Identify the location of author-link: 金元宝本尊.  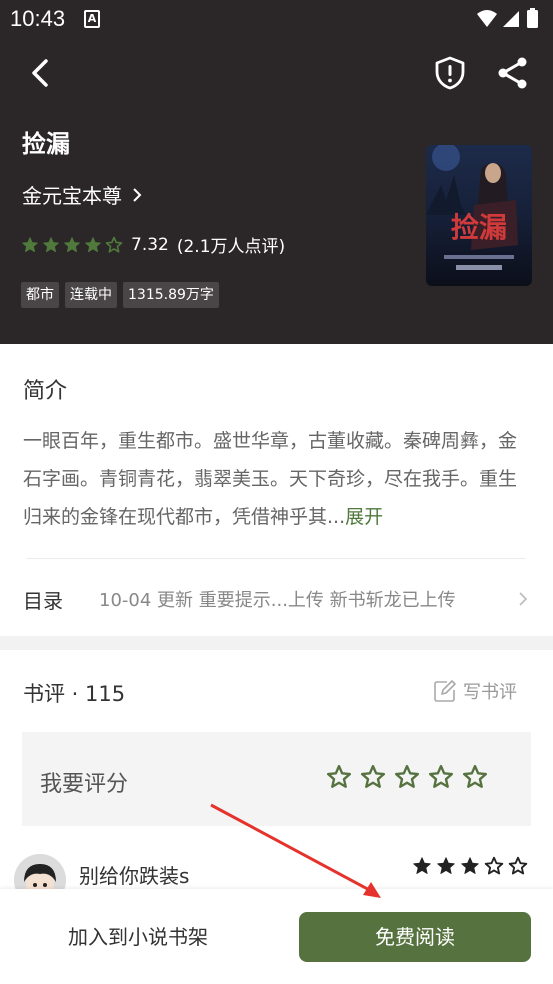
(83, 194).